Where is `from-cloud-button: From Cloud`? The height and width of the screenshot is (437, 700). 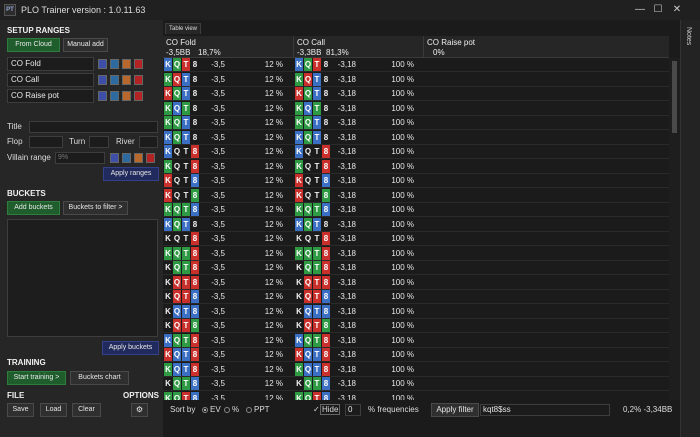 from-cloud-button: From Cloud is located at coordinates (33, 45).